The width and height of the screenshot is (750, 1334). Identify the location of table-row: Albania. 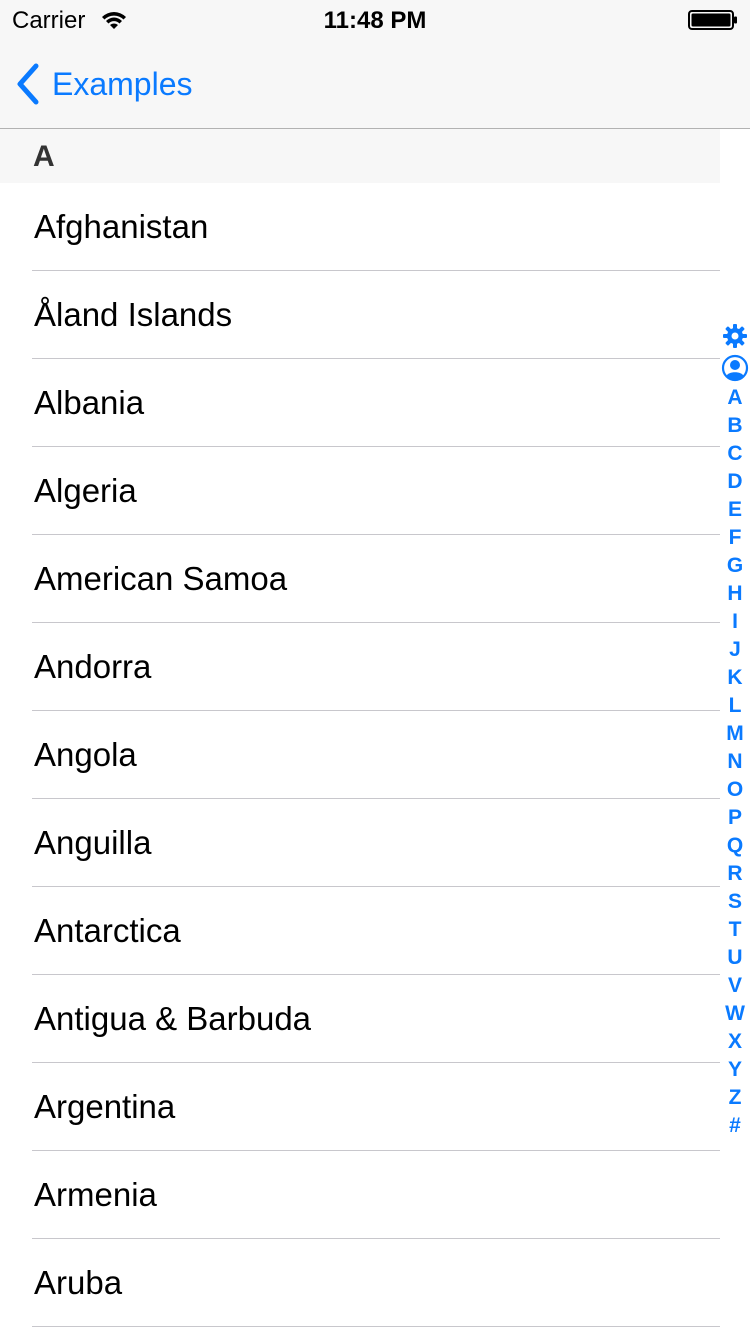
(360, 403).